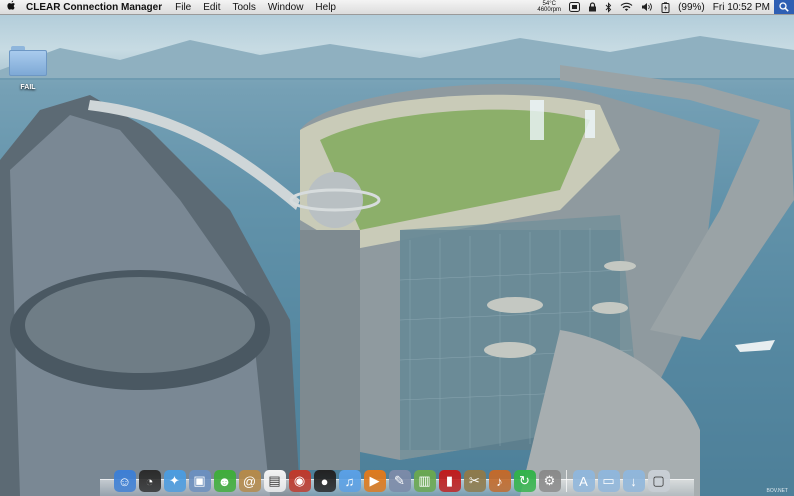 This screenshot has height=496, width=794. I want to click on activity-monitor-icon: ▥, so click(424, 481).